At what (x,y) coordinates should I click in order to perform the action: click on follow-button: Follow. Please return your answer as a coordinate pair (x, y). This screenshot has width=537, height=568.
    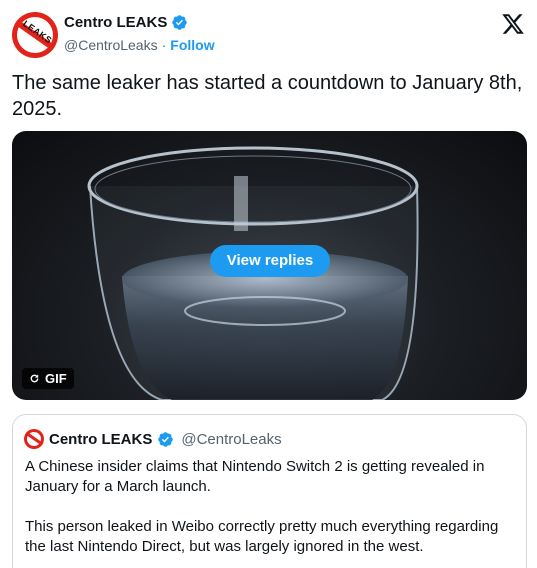
    Looking at the image, I should click on (192, 45).